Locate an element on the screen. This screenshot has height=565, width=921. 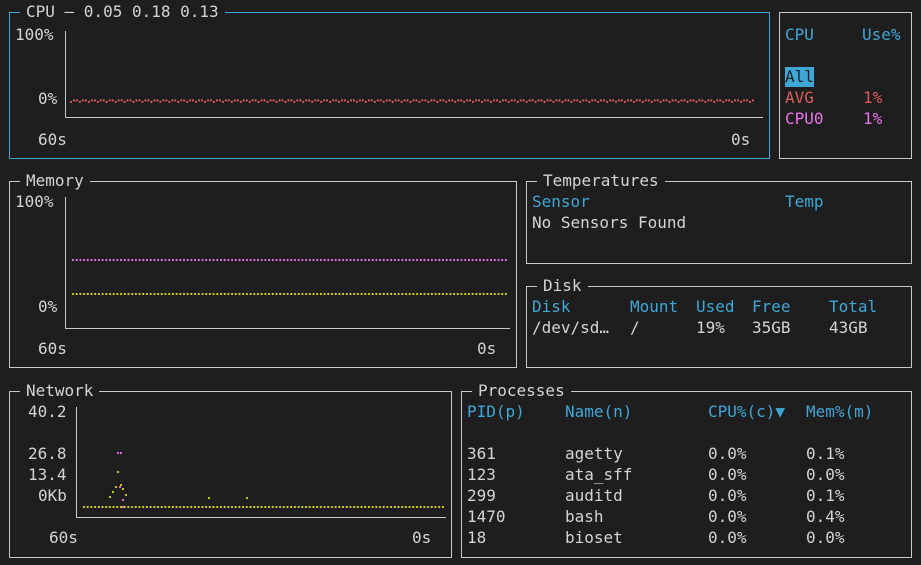
memory-x-start: 60s is located at coordinates (52, 348).